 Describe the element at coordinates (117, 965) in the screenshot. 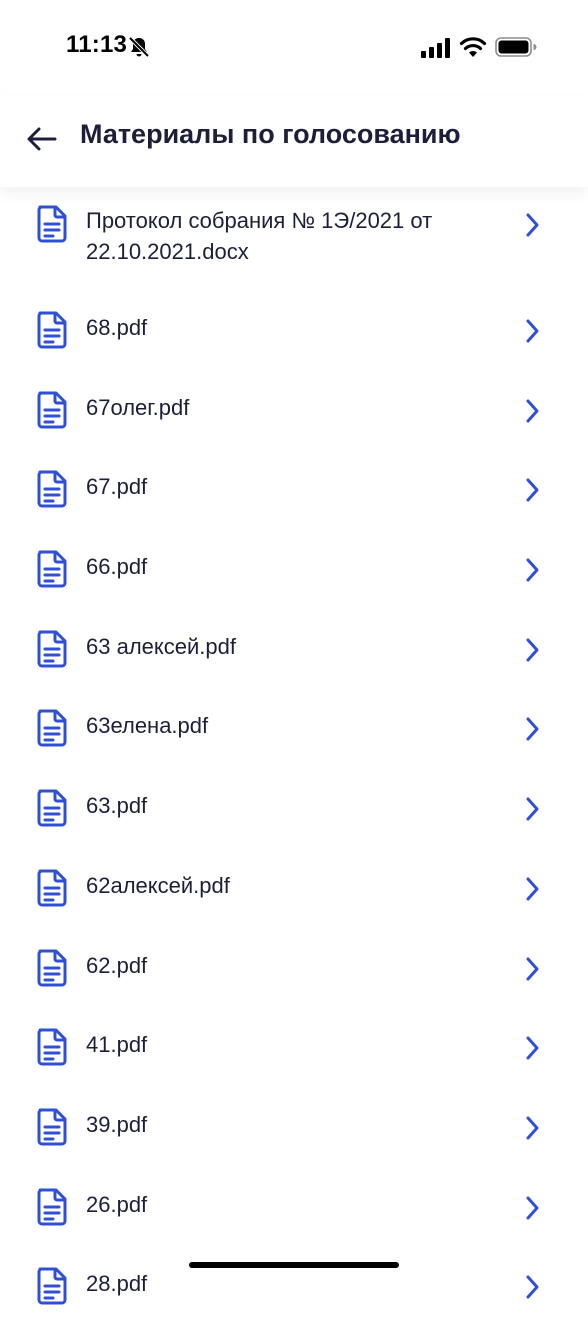

I see `file-name: 62.pdf` at that location.